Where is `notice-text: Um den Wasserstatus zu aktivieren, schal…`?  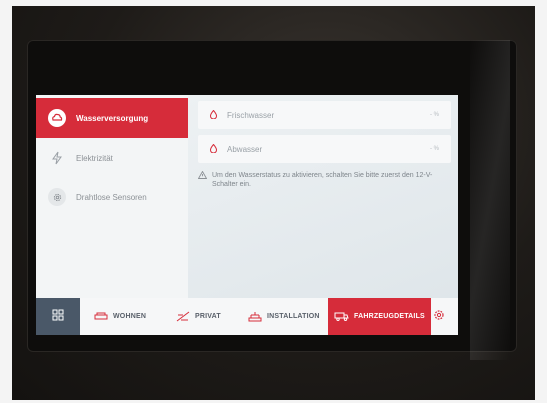 notice-text: Um den Wasserstatus zu aktivieren, schal… is located at coordinates (322, 180).